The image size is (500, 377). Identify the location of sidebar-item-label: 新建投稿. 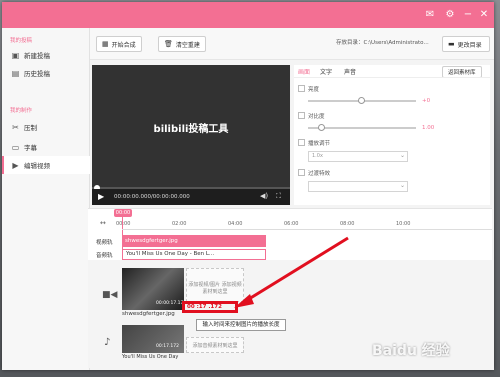
(37, 56).